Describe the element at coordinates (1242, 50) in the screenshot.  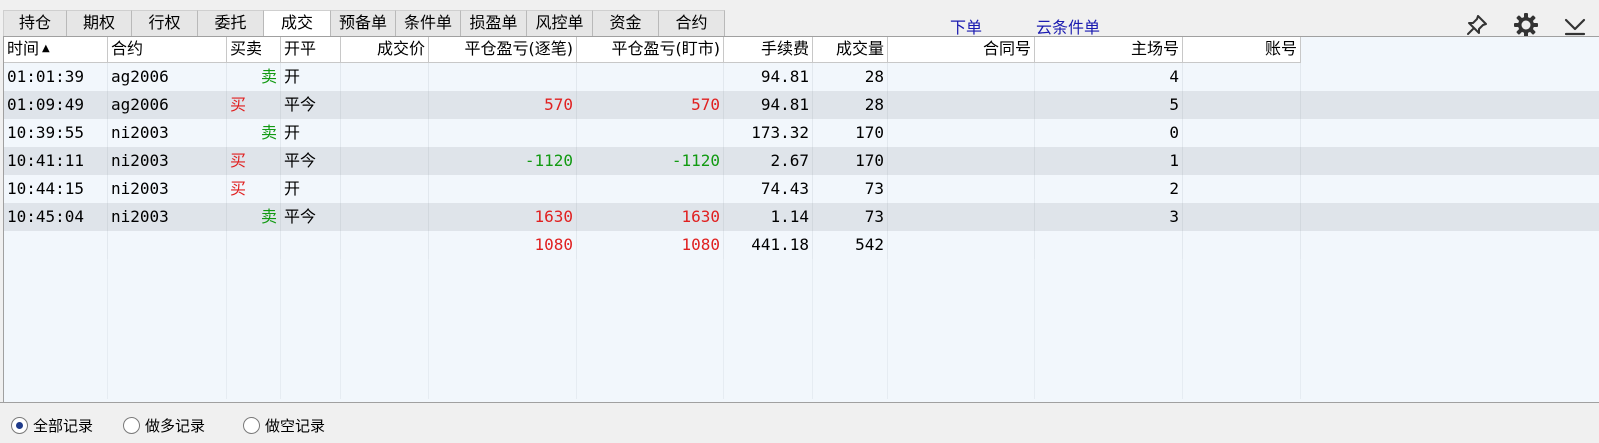
I see `column-header-account: 账号` at that location.